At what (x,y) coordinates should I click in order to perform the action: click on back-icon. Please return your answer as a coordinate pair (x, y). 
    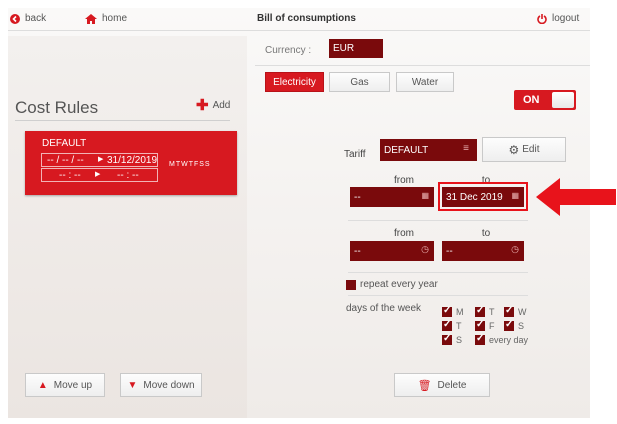
    Looking at the image, I should click on (15, 18).